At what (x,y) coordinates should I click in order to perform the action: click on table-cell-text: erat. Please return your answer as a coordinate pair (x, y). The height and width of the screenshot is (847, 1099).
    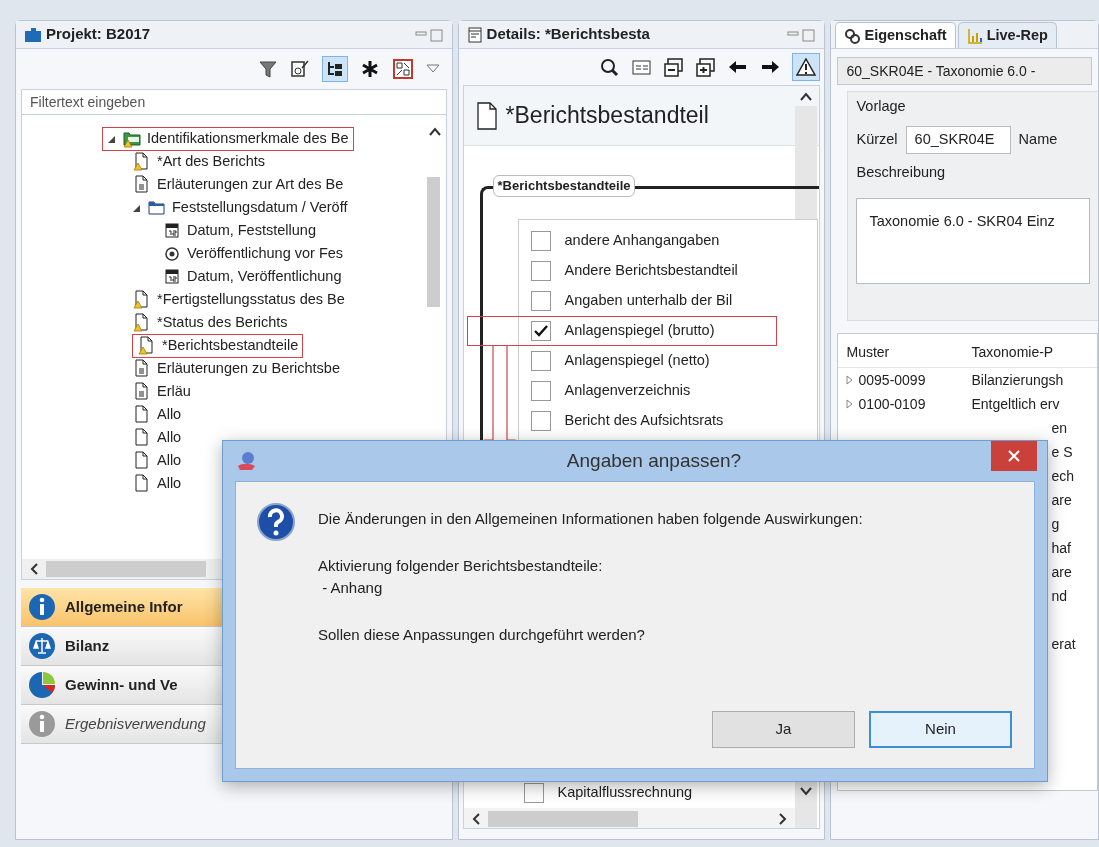
    Looking at the image, I should click on (1063, 644).